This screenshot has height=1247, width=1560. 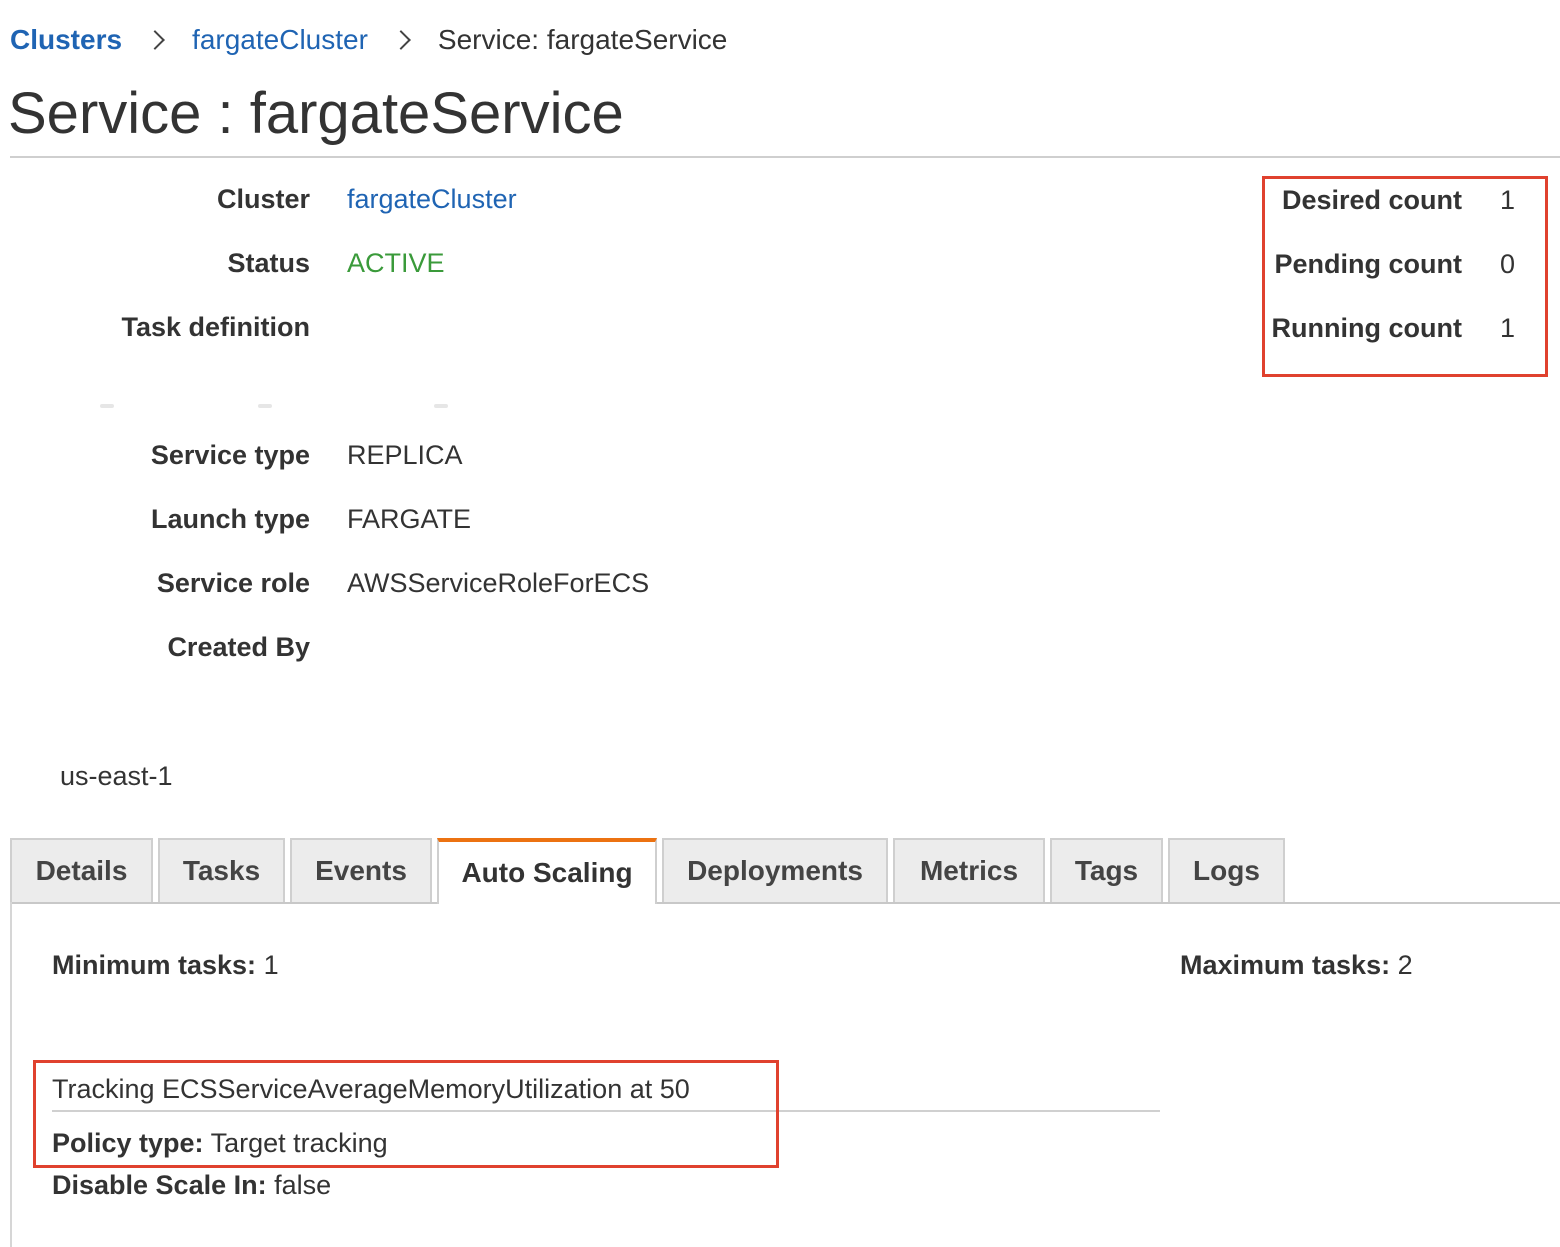 I want to click on tab-bar-baseline, so click(x=785, y=903).